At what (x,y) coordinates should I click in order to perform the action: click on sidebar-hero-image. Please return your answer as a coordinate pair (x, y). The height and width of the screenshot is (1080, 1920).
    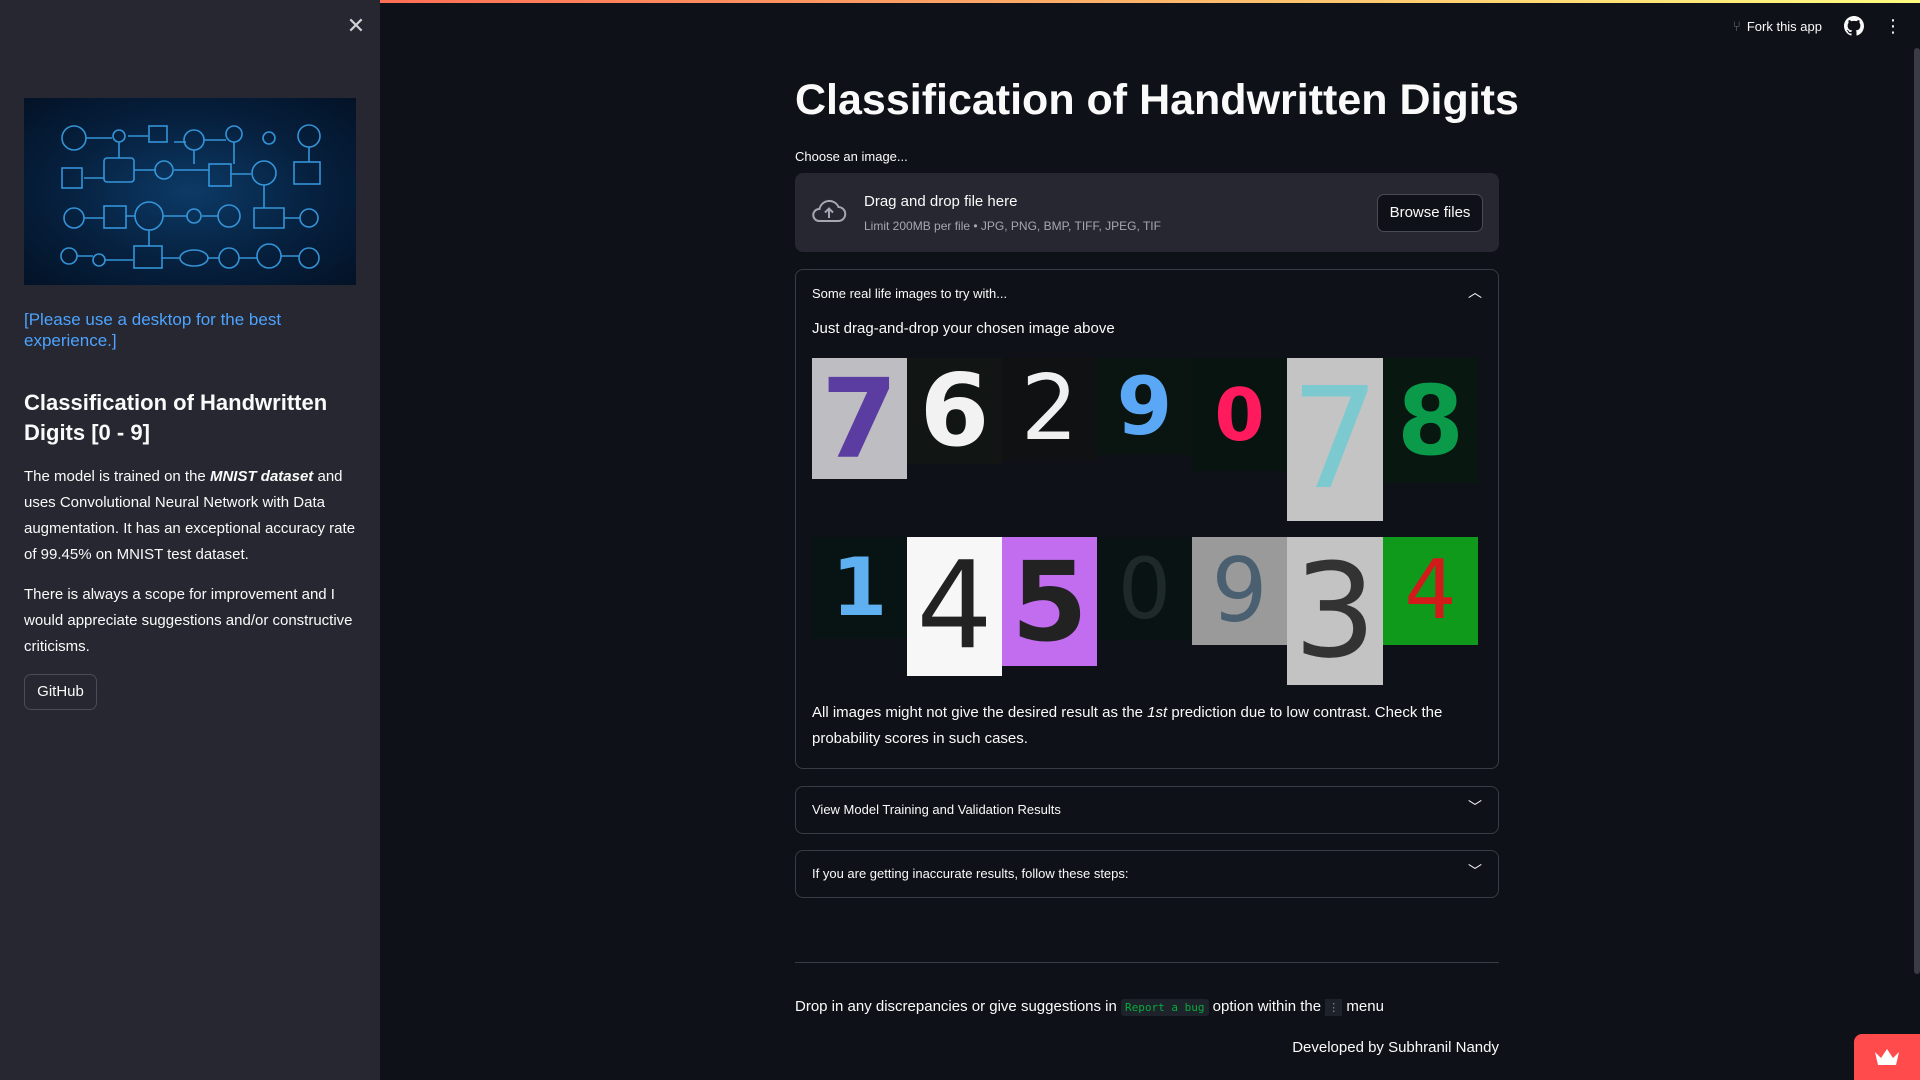
    Looking at the image, I should click on (190, 191).